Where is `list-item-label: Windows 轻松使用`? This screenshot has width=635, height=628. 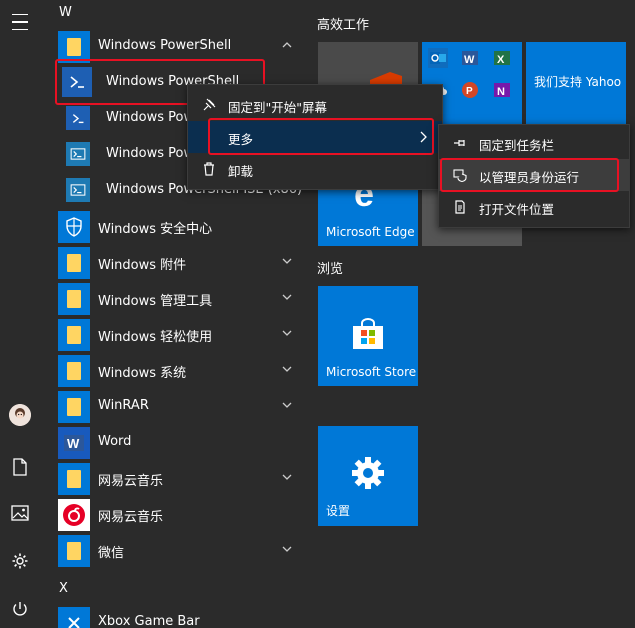 list-item-label: Windows 轻松使用 is located at coordinates (155, 337).